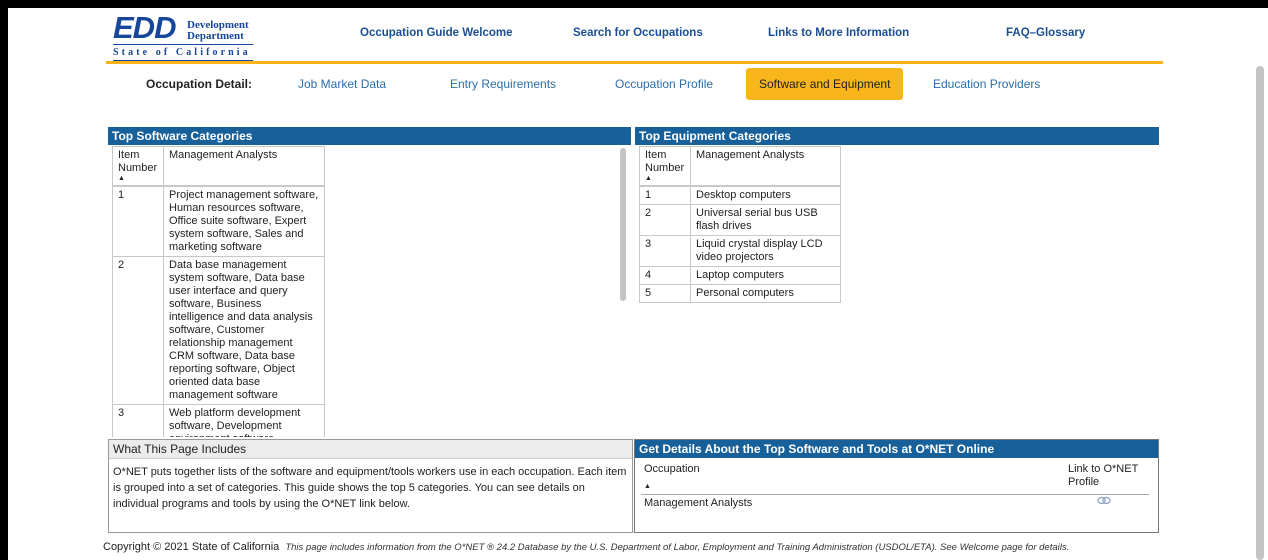 The image size is (1268, 560). Describe the element at coordinates (665, 251) in the screenshot. I see `equipment-row-3-number: 3` at that location.